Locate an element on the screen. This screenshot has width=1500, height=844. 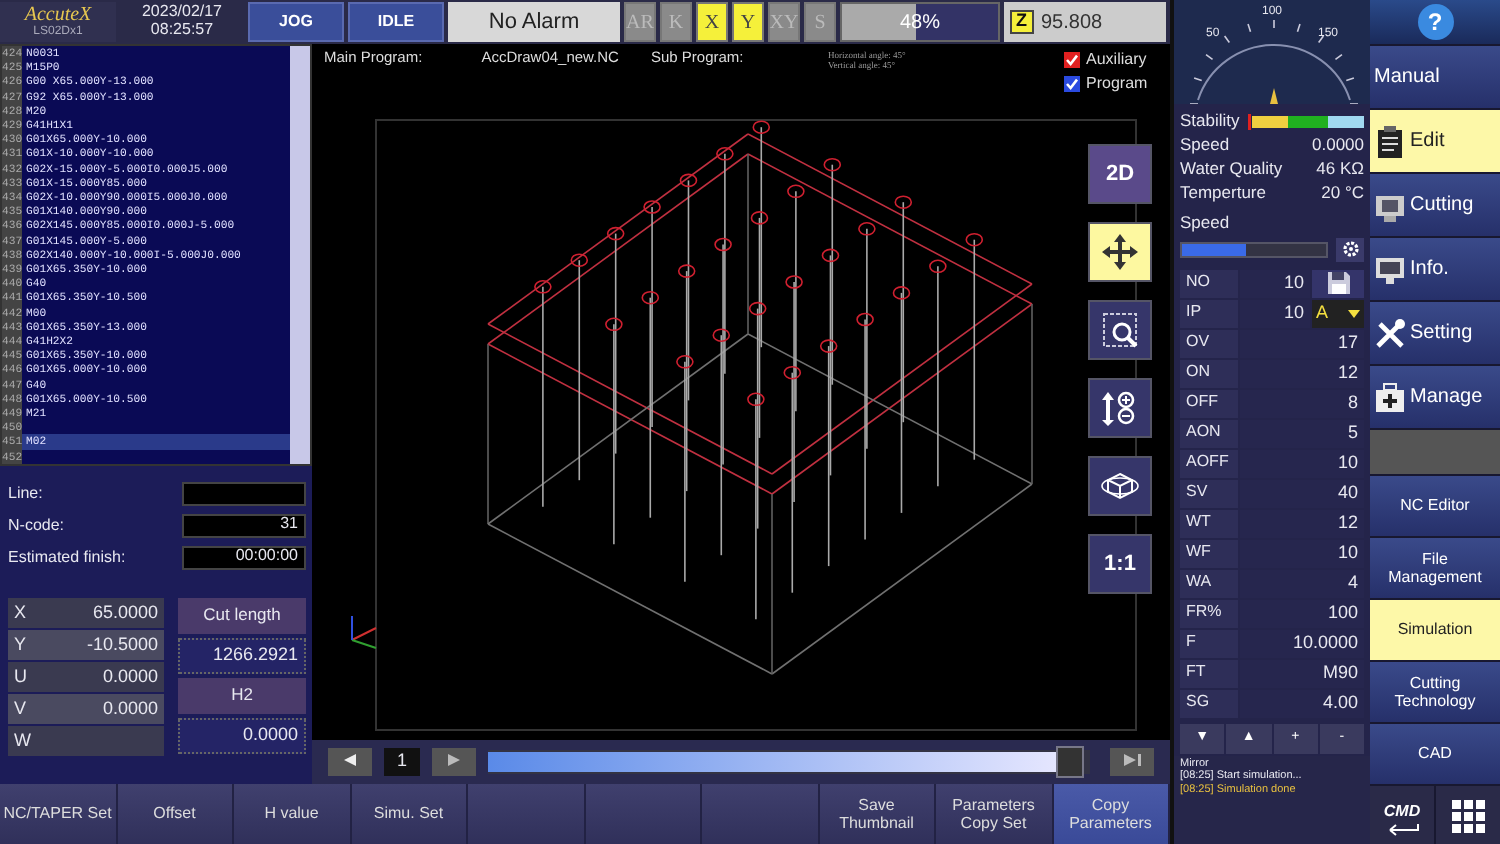
z-value: 95.808 is located at coordinates (1072, 22).